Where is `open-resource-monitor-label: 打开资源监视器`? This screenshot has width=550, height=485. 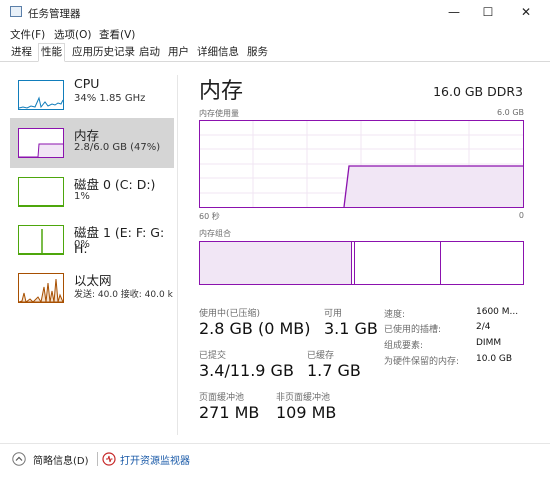
open-resource-monitor-label: 打开资源监视器 is located at coordinates (155, 461).